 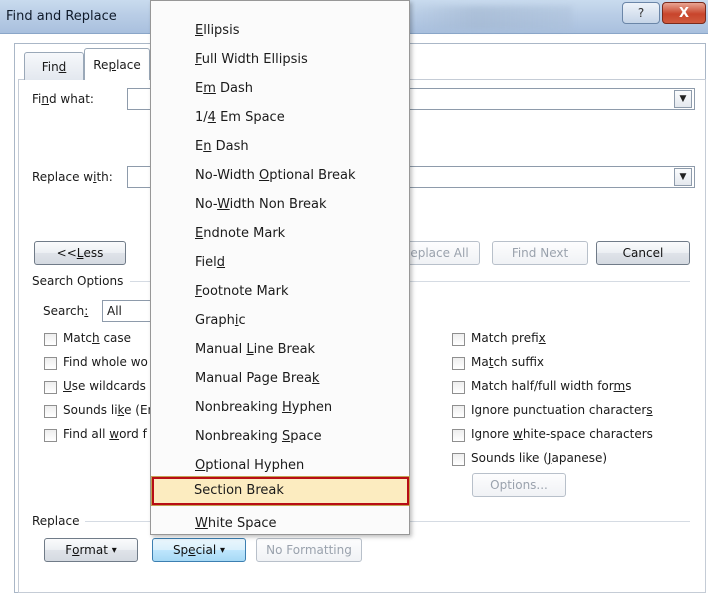 I want to click on find-next-button: Find Next, so click(x=540, y=253).